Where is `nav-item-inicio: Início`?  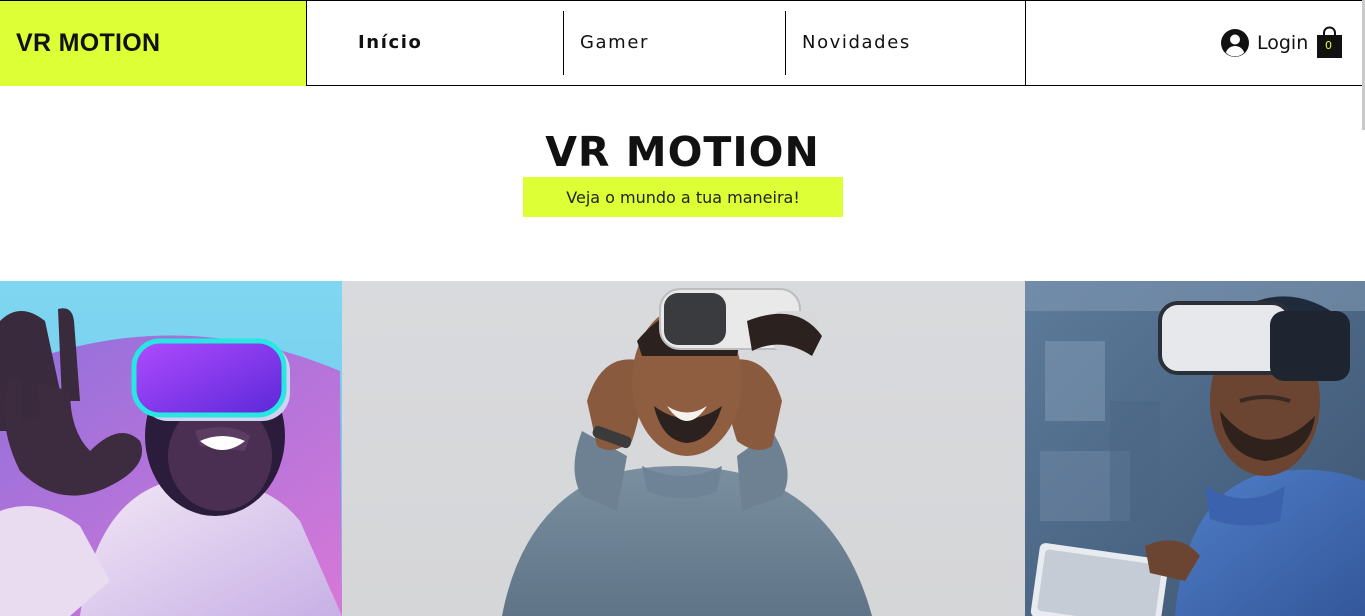 nav-item-inicio: Início is located at coordinates (390, 42).